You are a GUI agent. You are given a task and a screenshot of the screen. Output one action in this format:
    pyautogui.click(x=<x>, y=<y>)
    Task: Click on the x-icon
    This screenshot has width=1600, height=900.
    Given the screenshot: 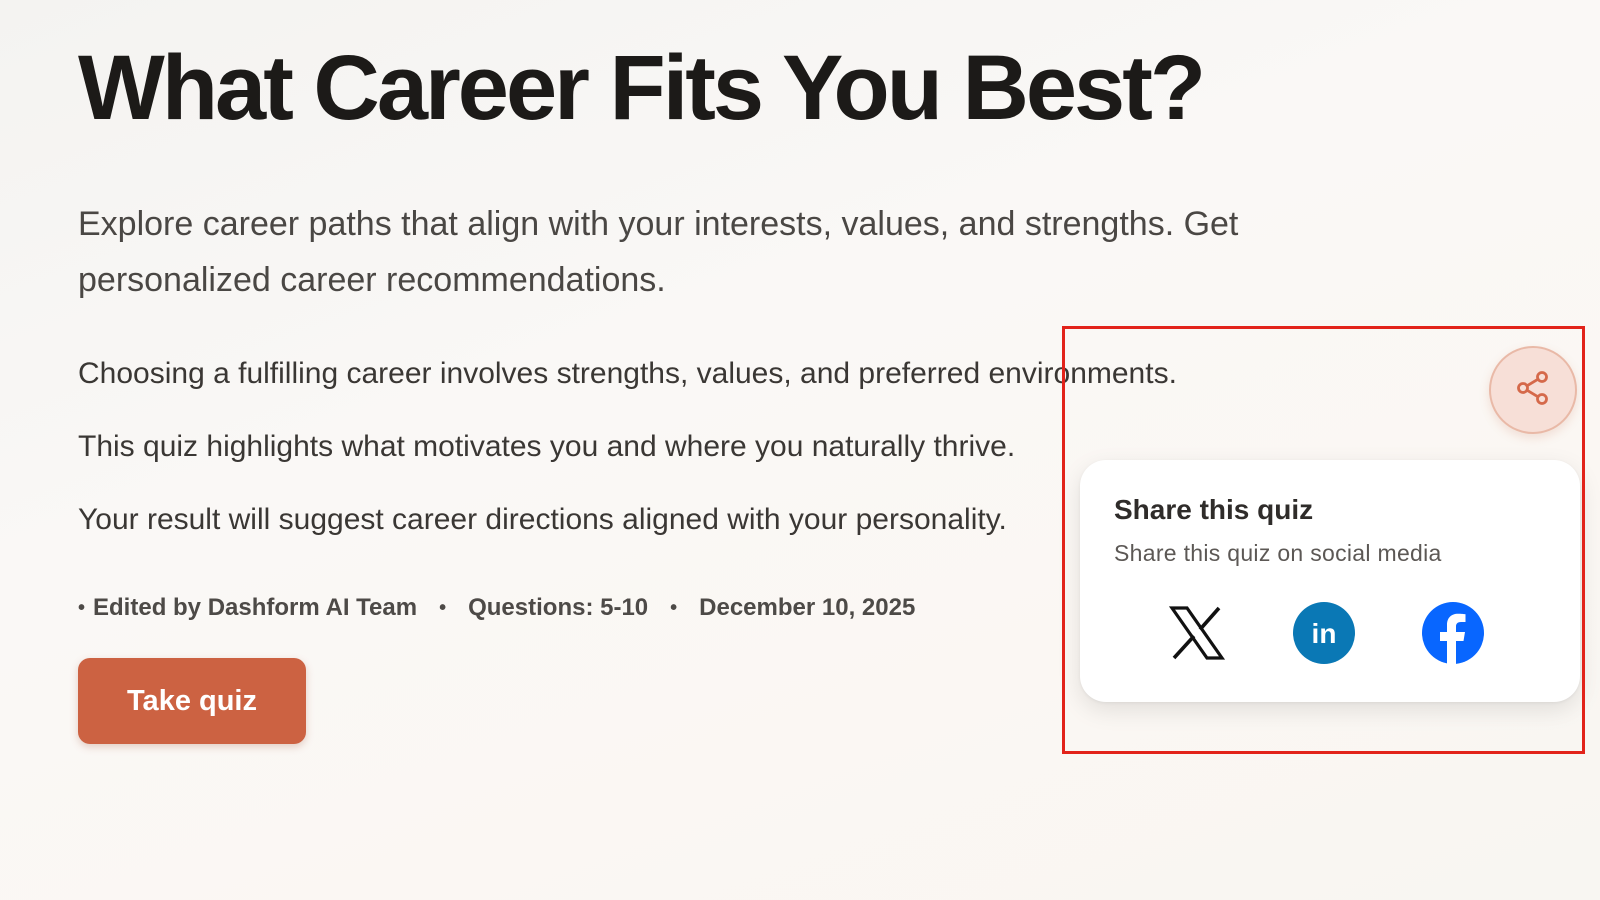 What is the action you would take?
    pyautogui.click(x=1197, y=635)
    